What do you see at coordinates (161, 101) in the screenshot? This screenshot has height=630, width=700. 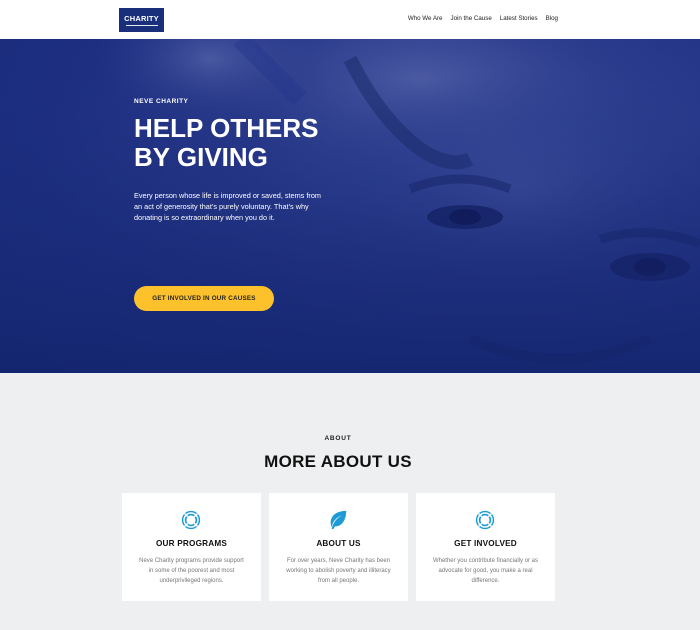 I see `hero-eyebrow: NEVE CHARITY` at bounding box center [161, 101].